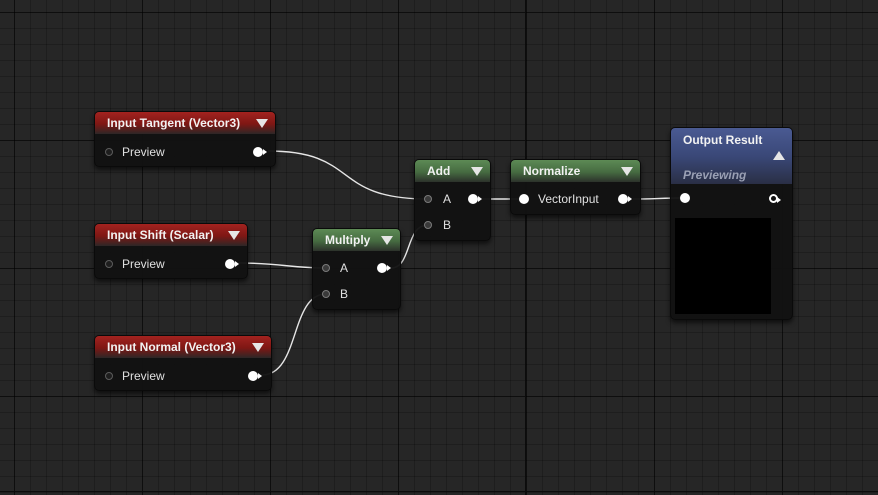 The width and height of the screenshot is (878, 495). What do you see at coordinates (524, 199) in the screenshot?
I see `vector-input-pin` at bounding box center [524, 199].